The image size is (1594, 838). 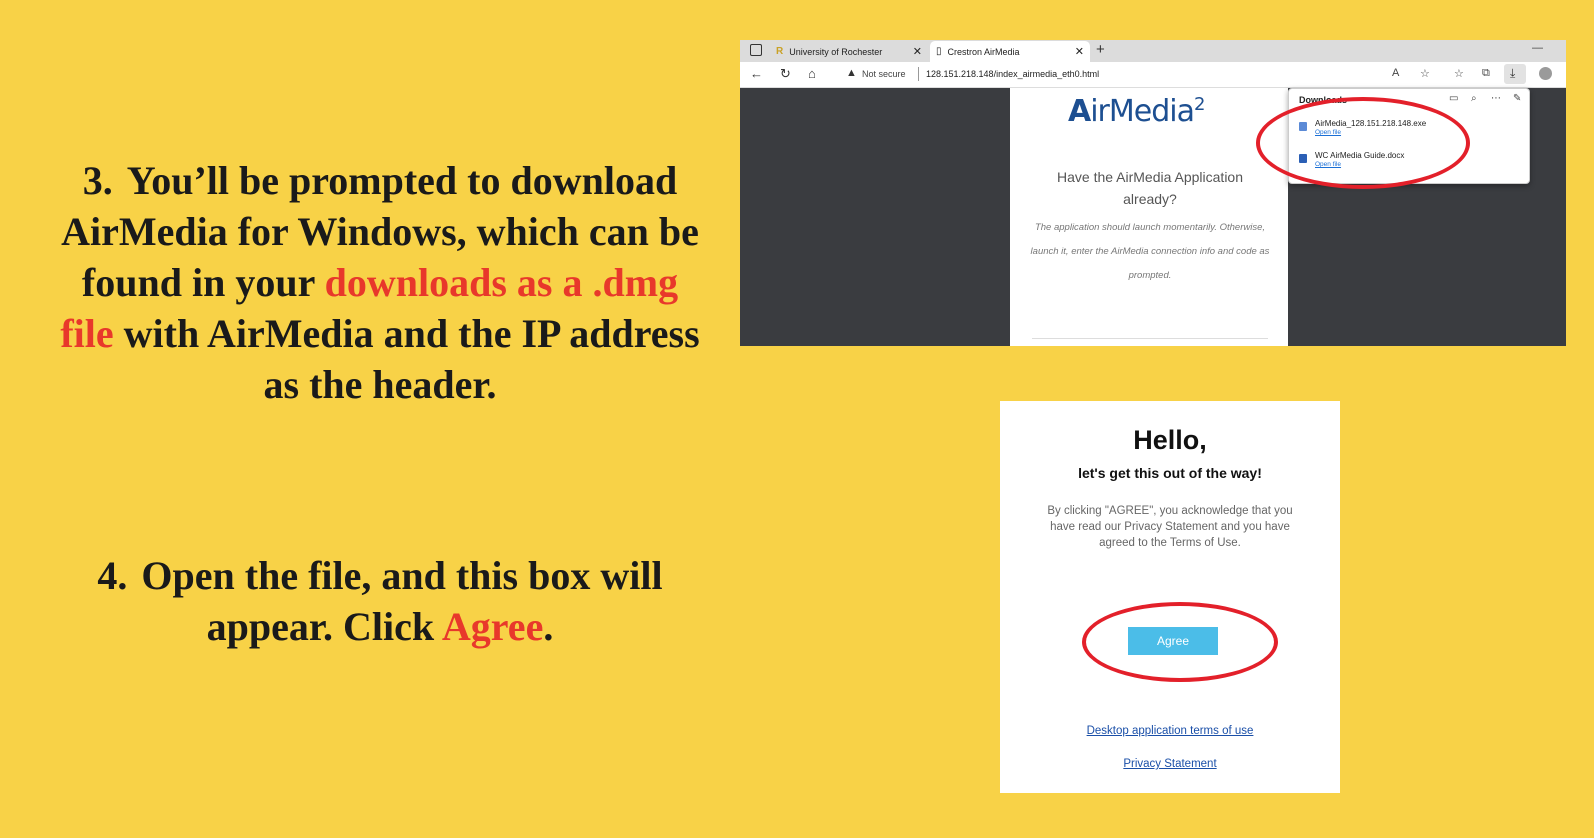 I want to click on privacy-statement-link: Privacy Statement, so click(x=1170, y=764).